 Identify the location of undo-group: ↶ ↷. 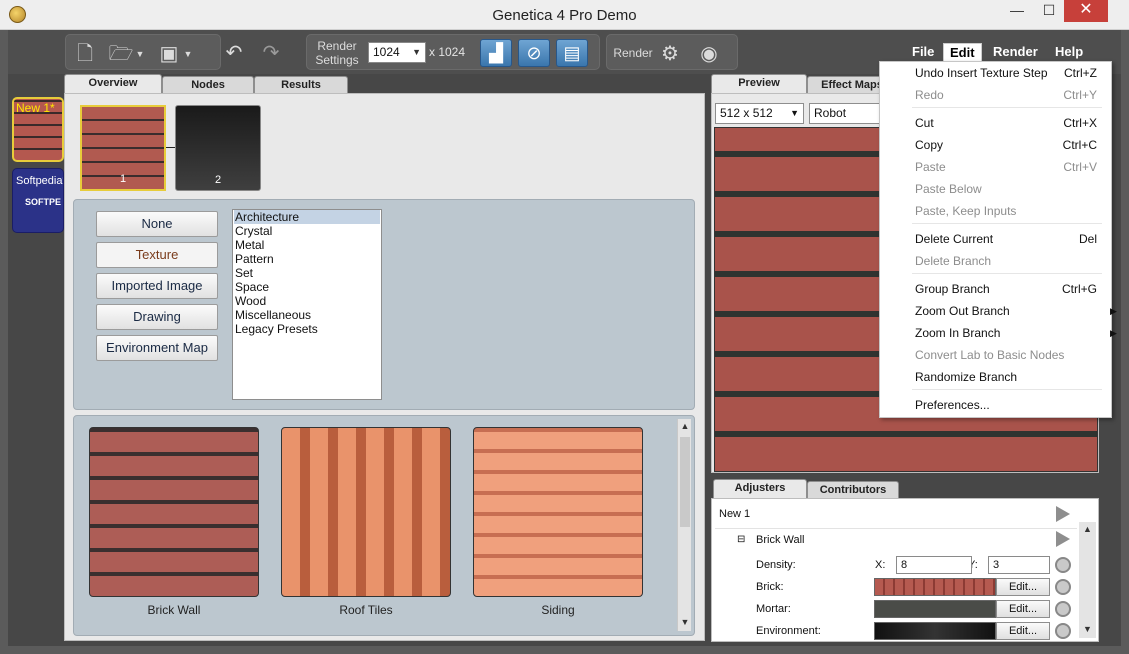
(262, 52).